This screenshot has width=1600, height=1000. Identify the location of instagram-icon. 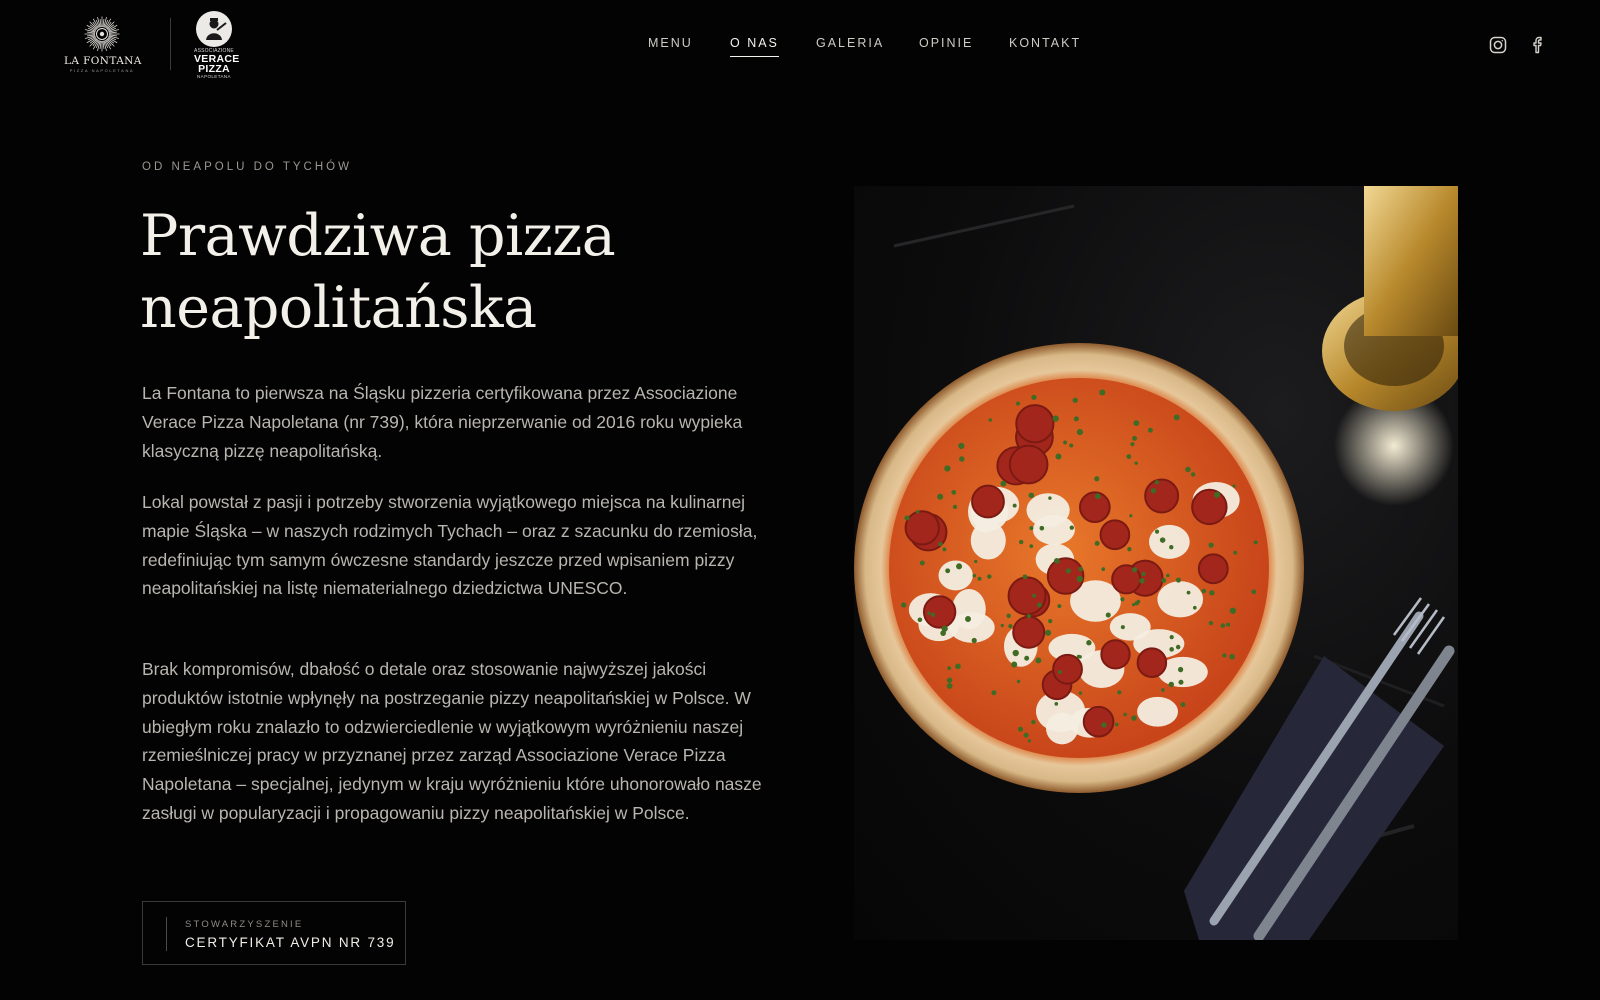
(1498, 45).